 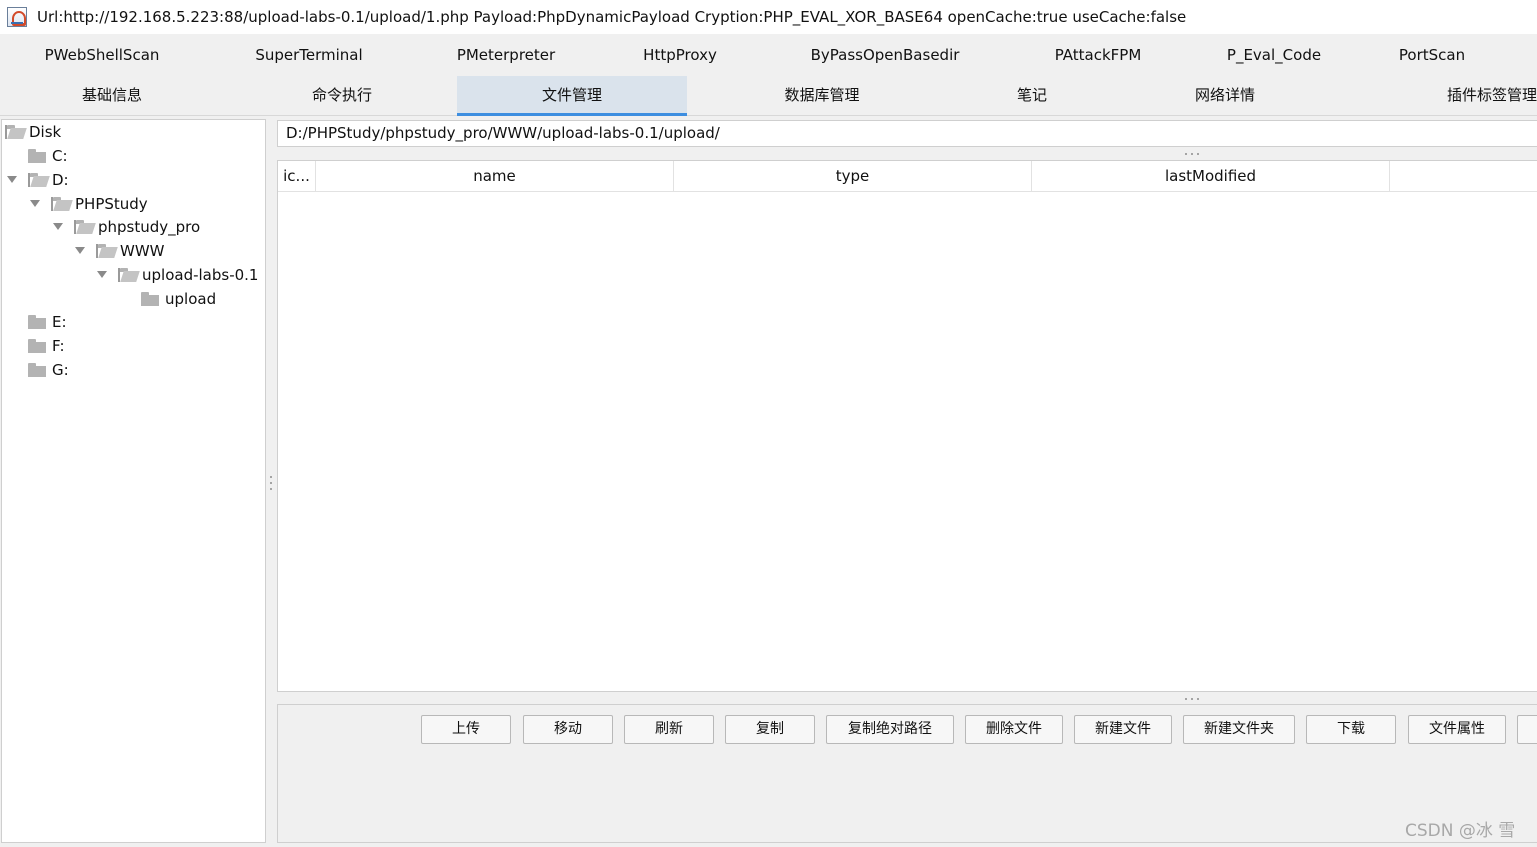 I want to click on tree-node-label: F:, so click(x=58, y=346).